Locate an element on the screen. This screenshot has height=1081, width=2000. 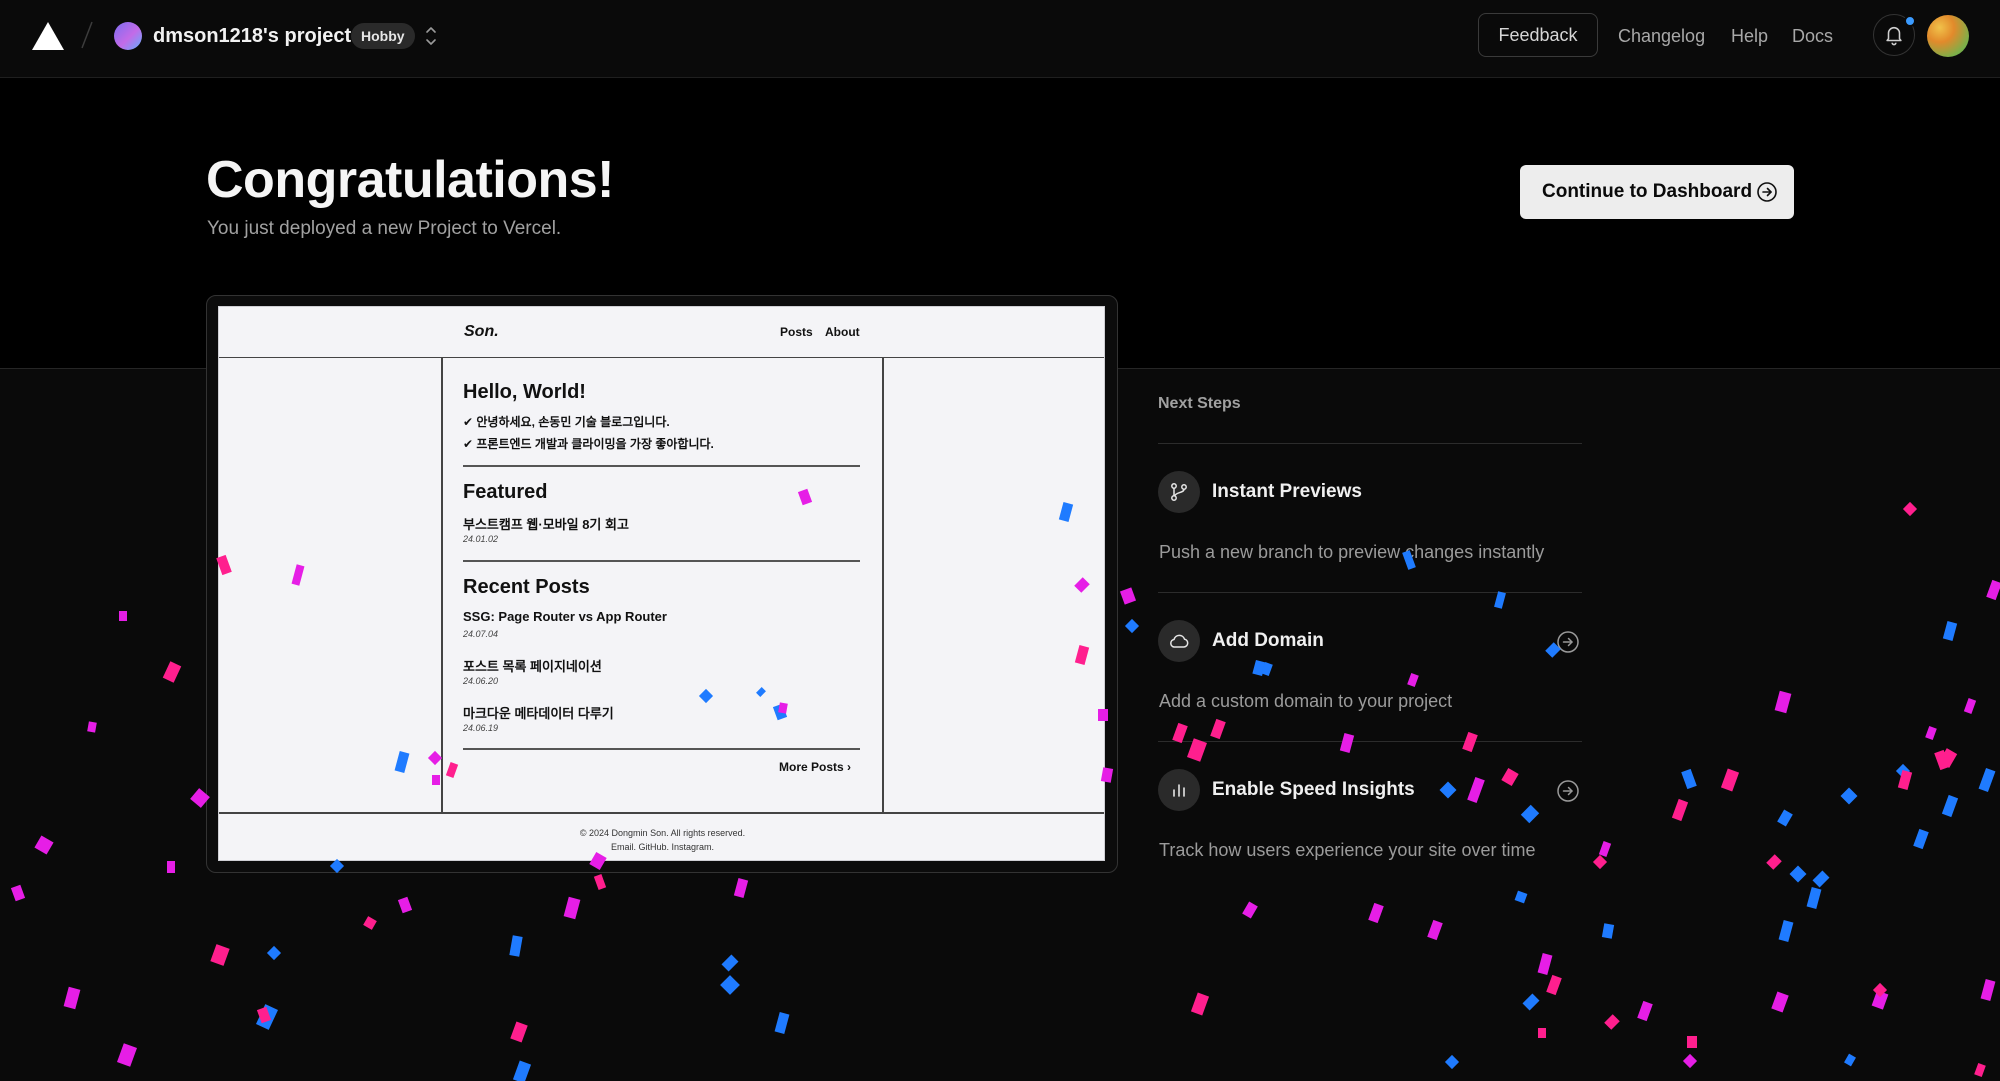
cloud-icon is located at coordinates (1179, 641).